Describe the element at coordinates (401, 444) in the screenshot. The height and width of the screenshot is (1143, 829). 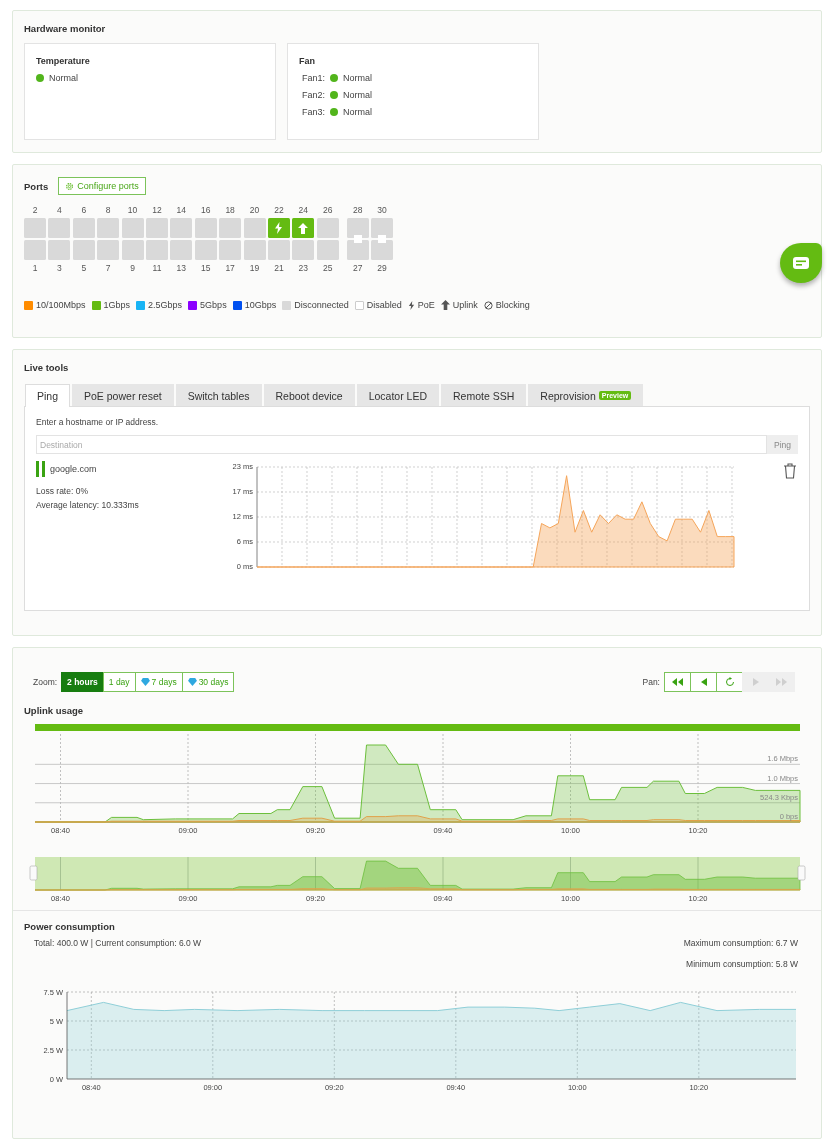
I see `destination-field: Destination` at that location.